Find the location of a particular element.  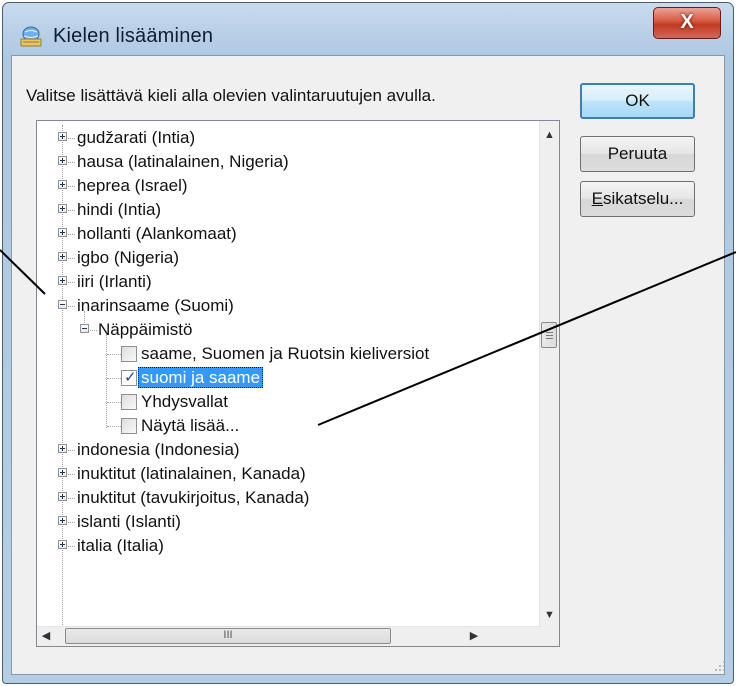

scroll-right-arrow-icon: ▶ is located at coordinates (474, 635).